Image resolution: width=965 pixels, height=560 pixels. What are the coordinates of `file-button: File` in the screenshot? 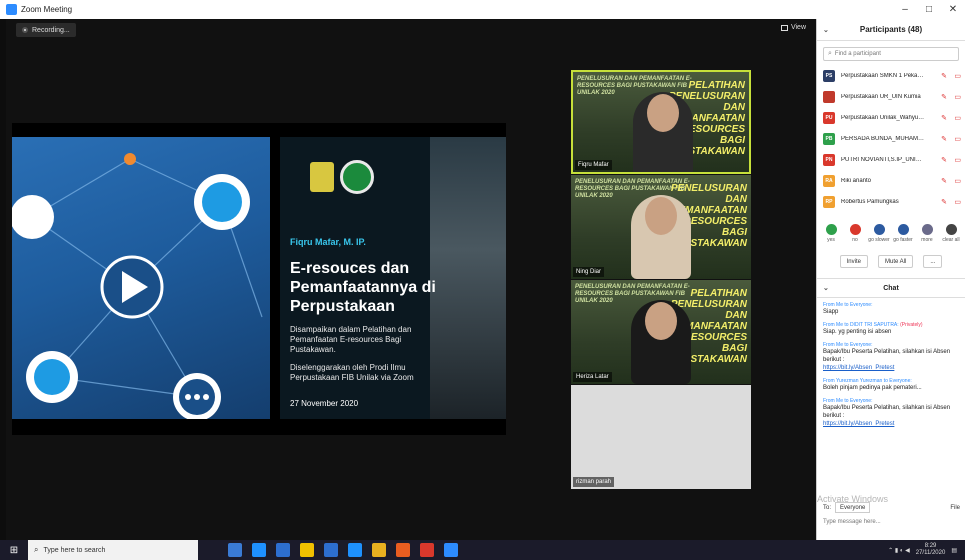 It's located at (955, 508).